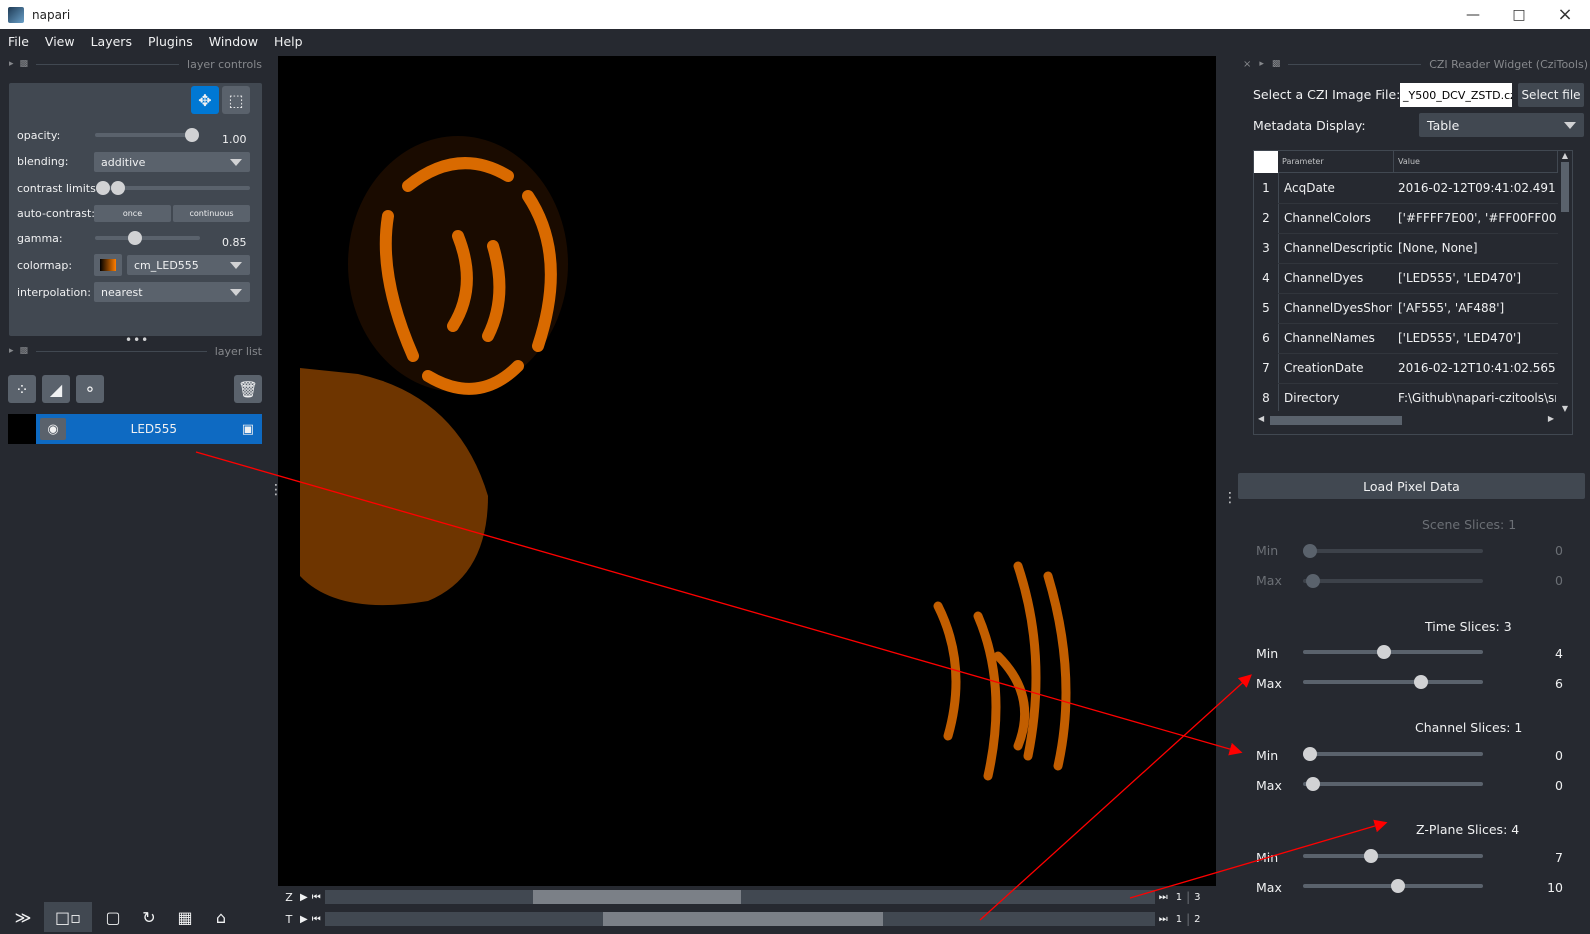  I want to click on row-number: 1, so click(1266, 188).